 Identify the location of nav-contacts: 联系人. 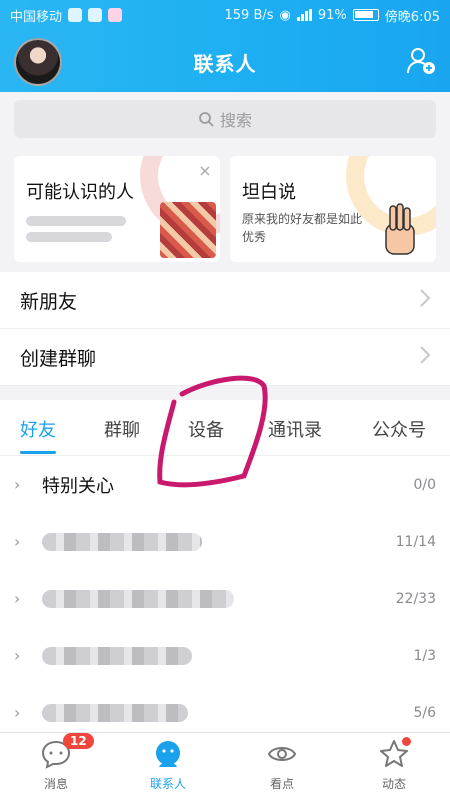
(168, 765).